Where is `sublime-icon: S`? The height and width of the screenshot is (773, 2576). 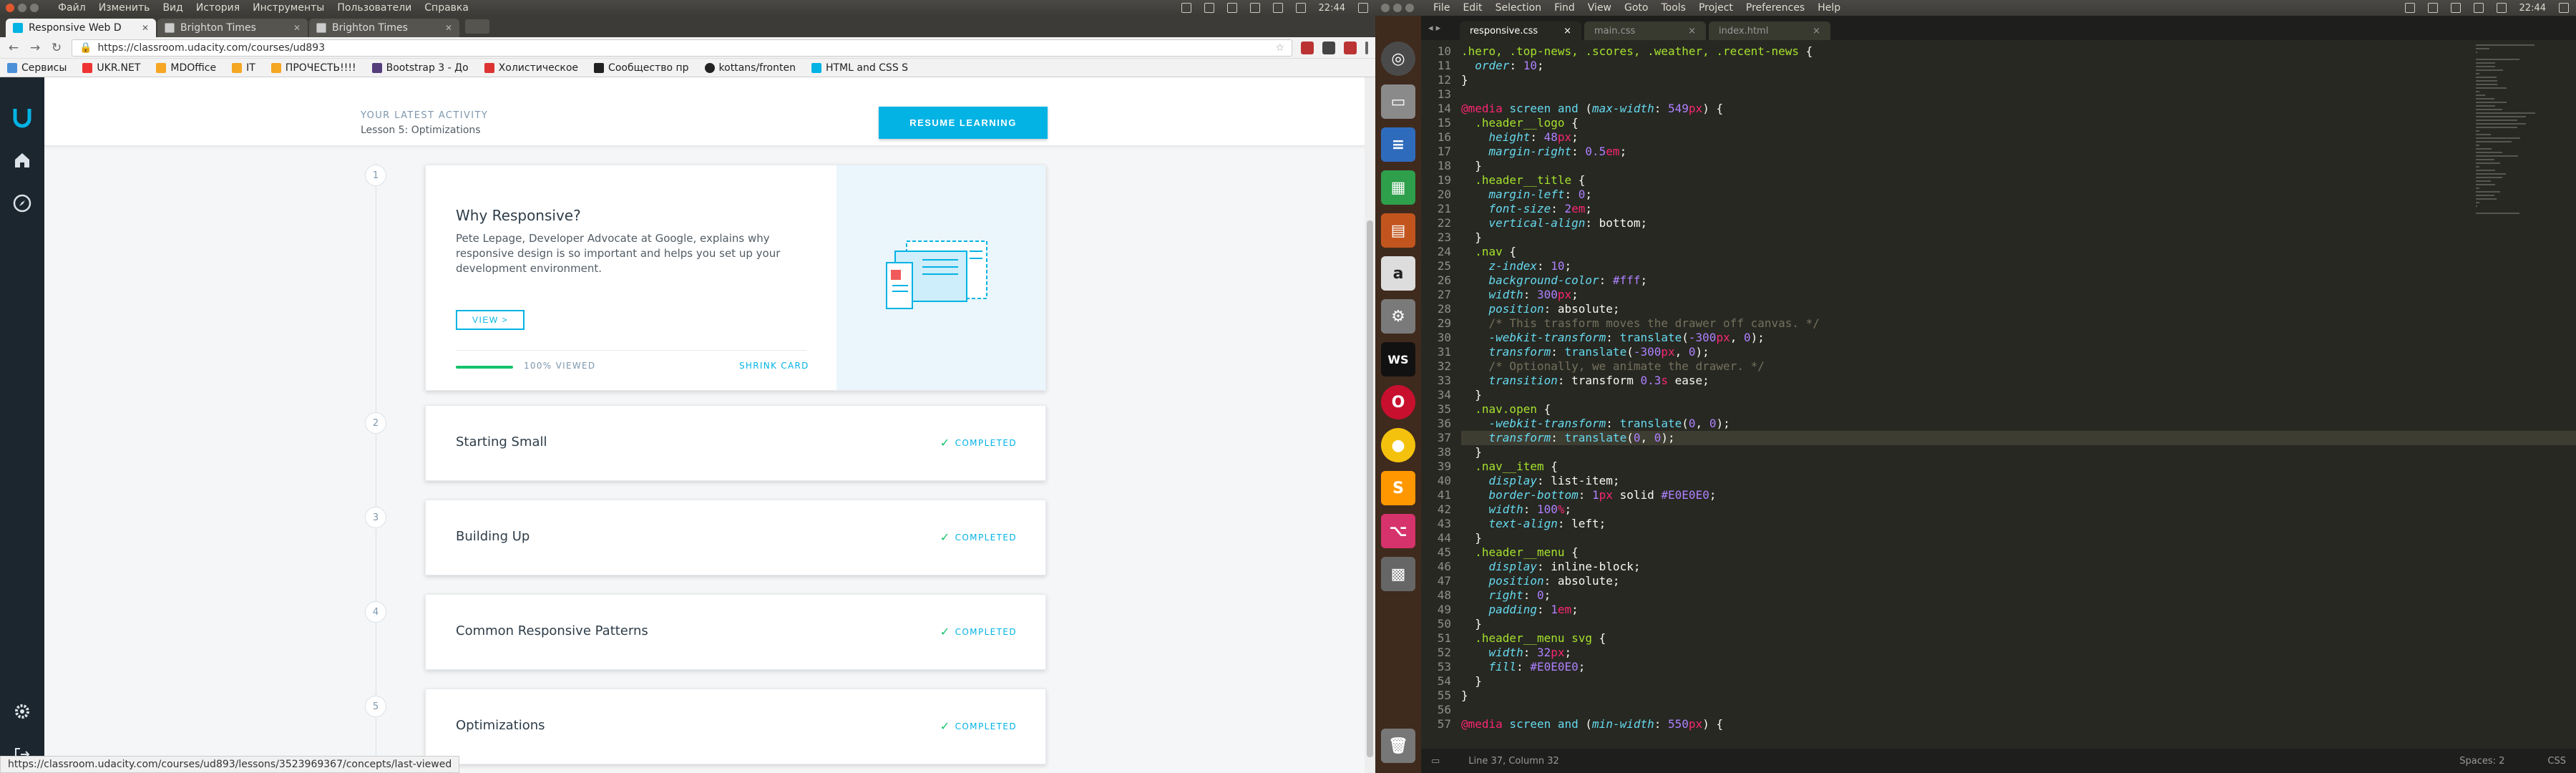 sublime-icon: S is located at coordinates (1398, 488).